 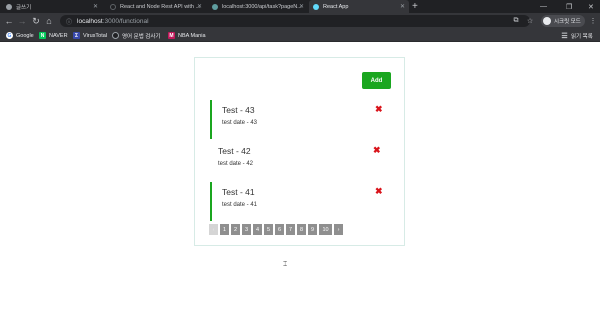 What do you see at coordinates (58, 35) in the screenshot?
I see `bookmark-label: NAVER` at bounding box center [58, 35].